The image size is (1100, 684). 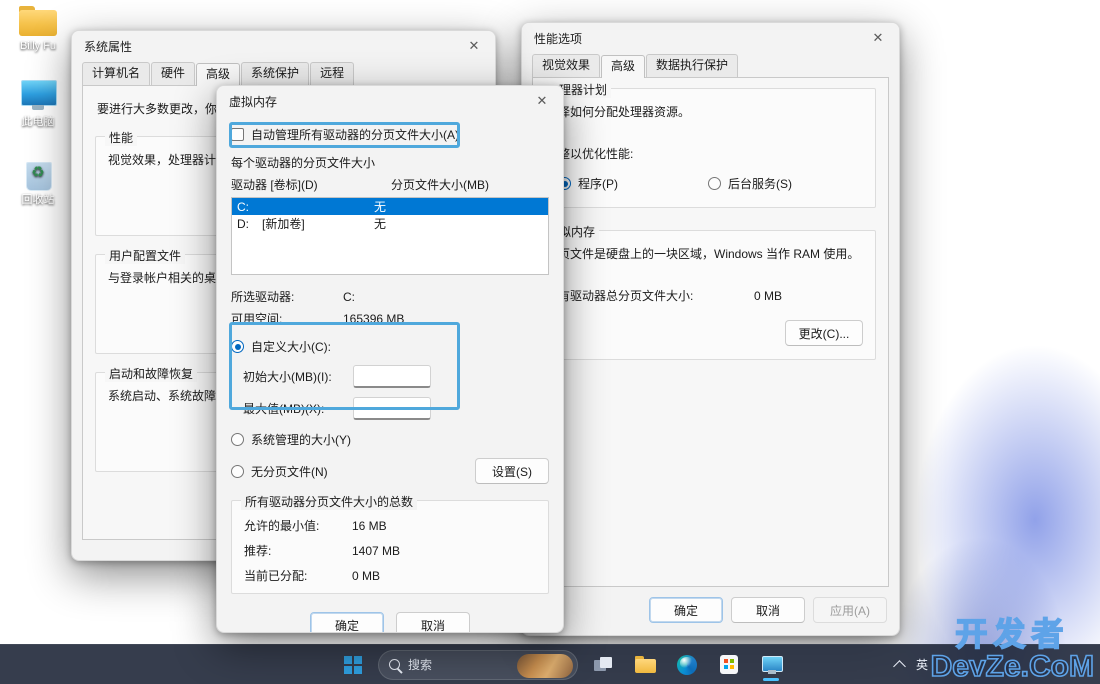 I want to click on tab-visual-effects: 视觉效果, so click(x=566, y=65).